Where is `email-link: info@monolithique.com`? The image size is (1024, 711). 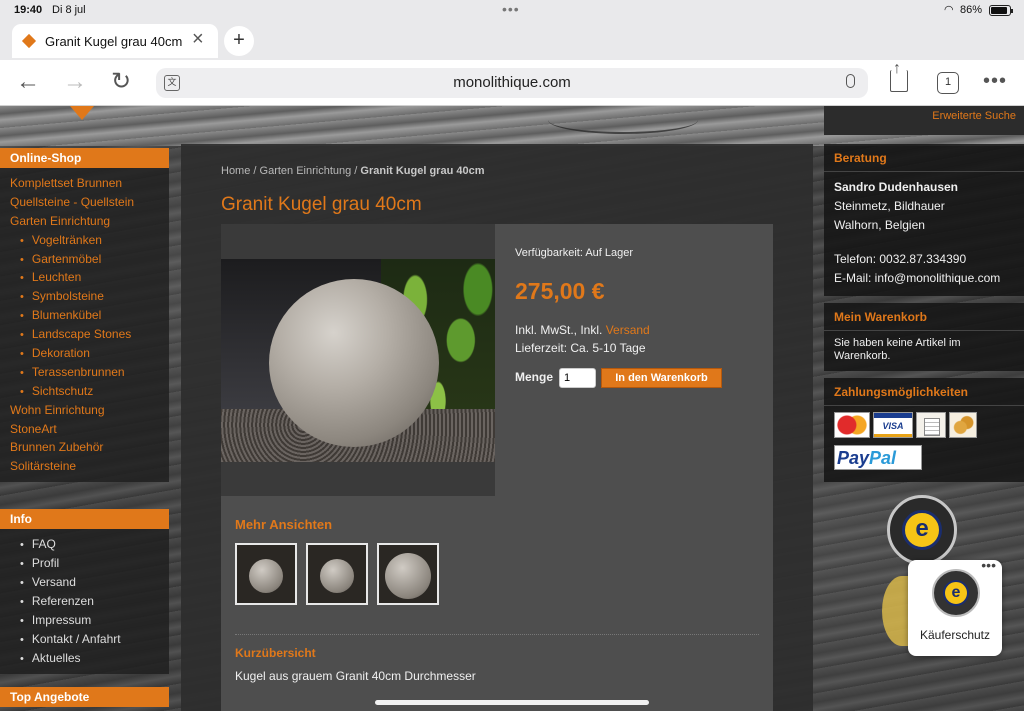 email-link: info@monolithique.com is located at coordinates (938, 278).